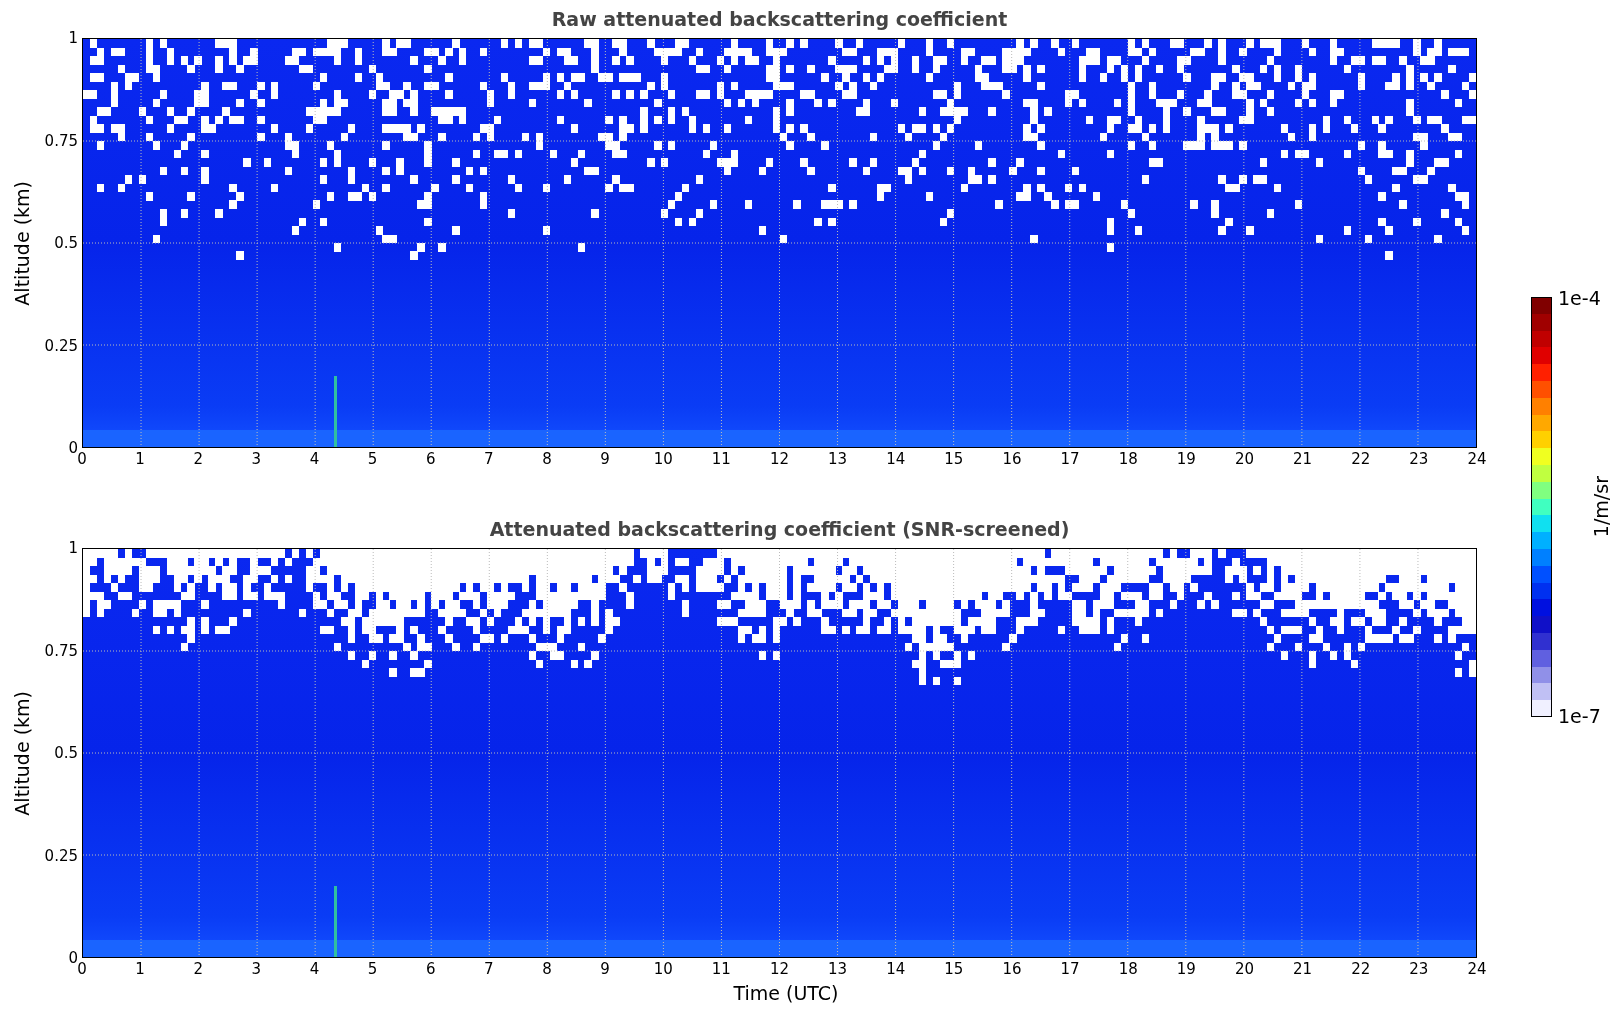 This screenshot has height=1020, width=1621. Describe the element at coordinates (1601, 507) in the screenshot. I see `colorbar-label: 1/m/sr` at that location.